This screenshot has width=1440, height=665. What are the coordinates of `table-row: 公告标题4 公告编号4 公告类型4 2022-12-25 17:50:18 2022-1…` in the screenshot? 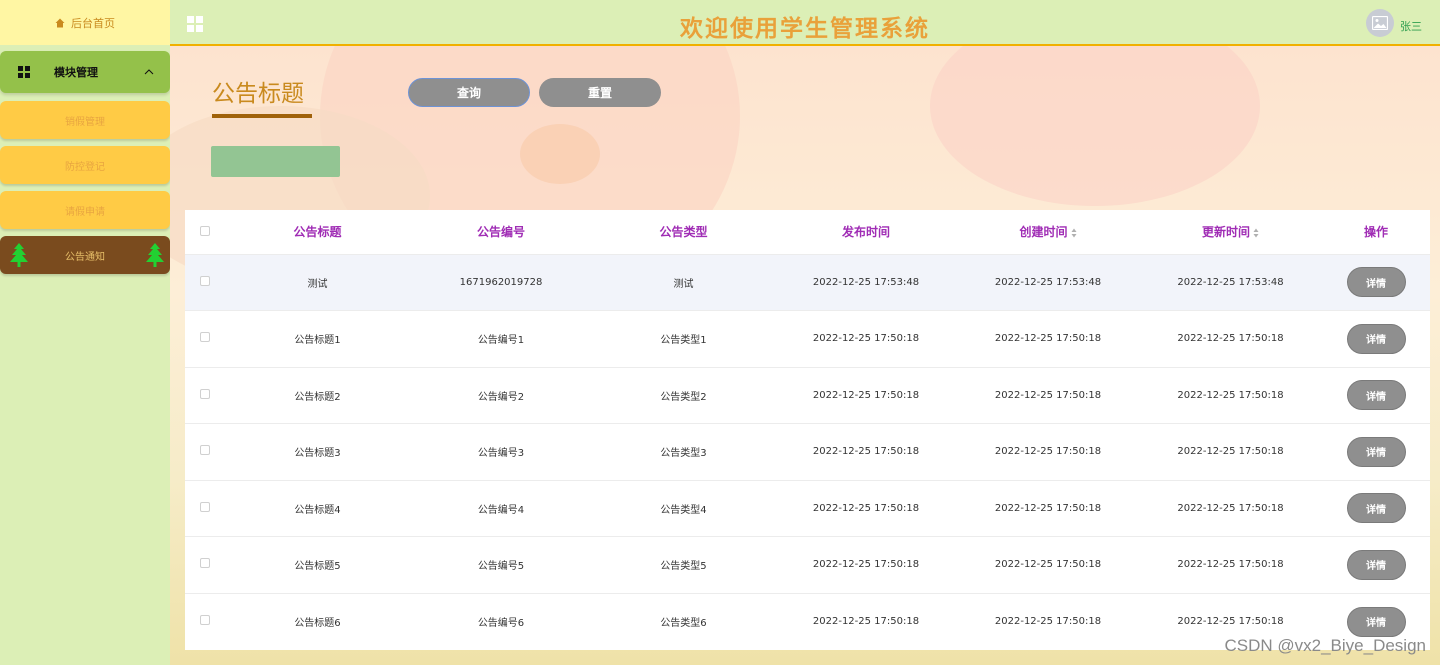 It's located at (807, 508).